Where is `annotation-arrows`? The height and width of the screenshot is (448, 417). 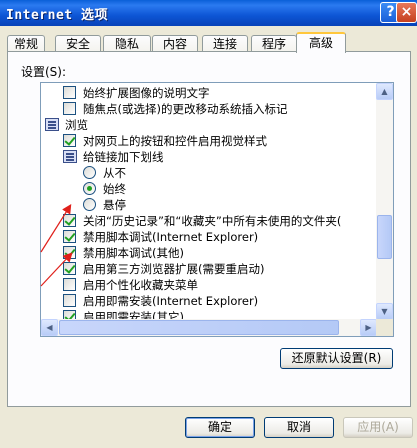 annotation-arrows is located at coordinates (56, 245).